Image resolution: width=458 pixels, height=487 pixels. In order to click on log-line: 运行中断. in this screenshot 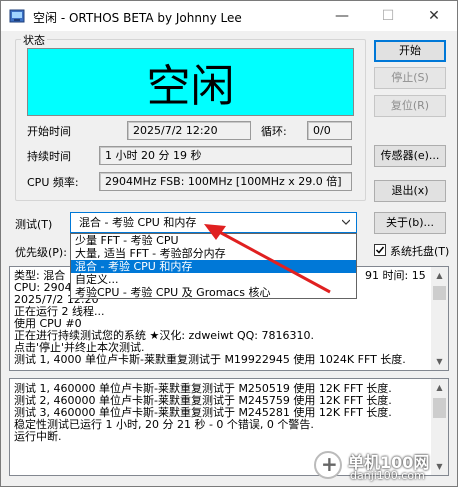, I will do `click(38, 436)`.